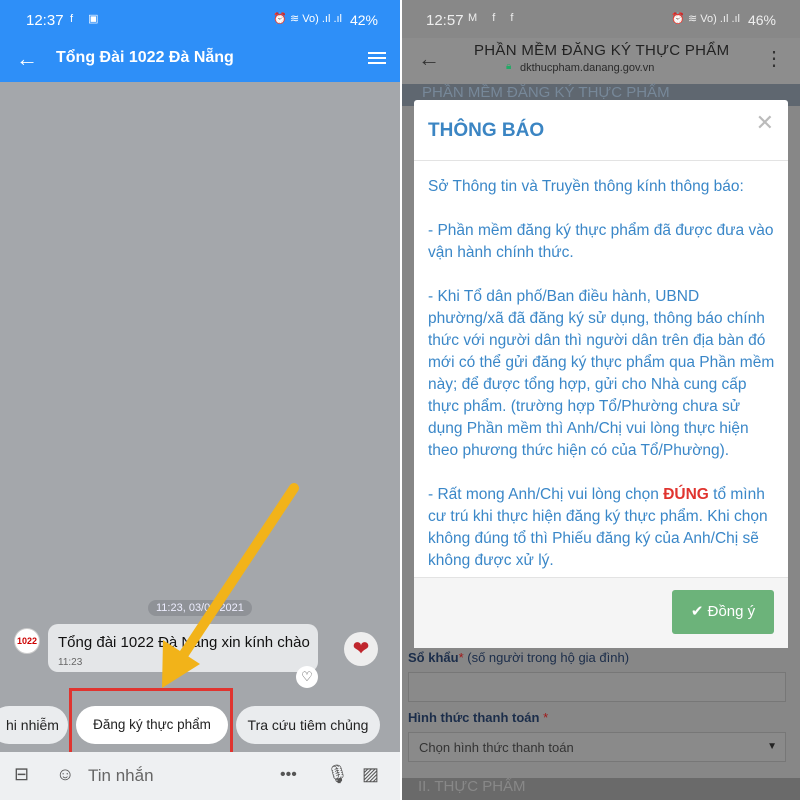  Describe the element at coordinates (601, 613) in the screenshot. I see `modal-footer: ✔ Đồng ý` at that location.